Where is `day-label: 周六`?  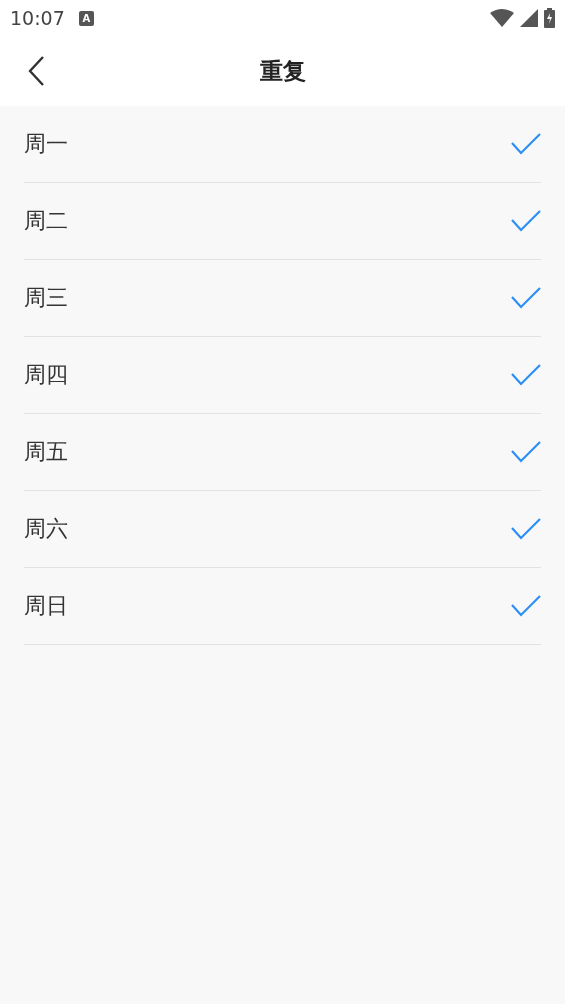
day-label: 周六 is located at coordinates (46, 529).